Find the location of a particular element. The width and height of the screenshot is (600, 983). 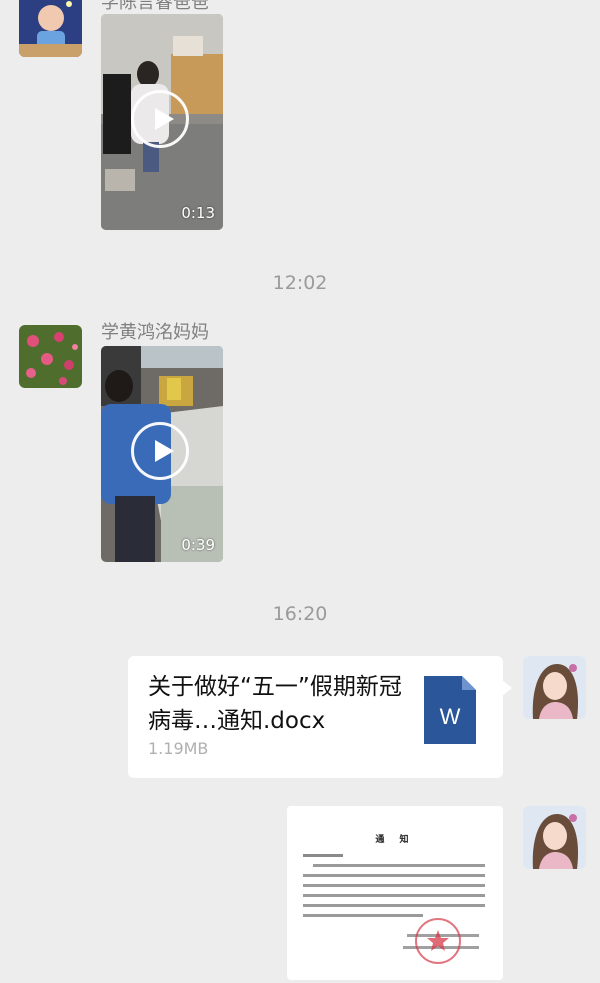

word-doc-icon: W is located at coordinates (450, 710).